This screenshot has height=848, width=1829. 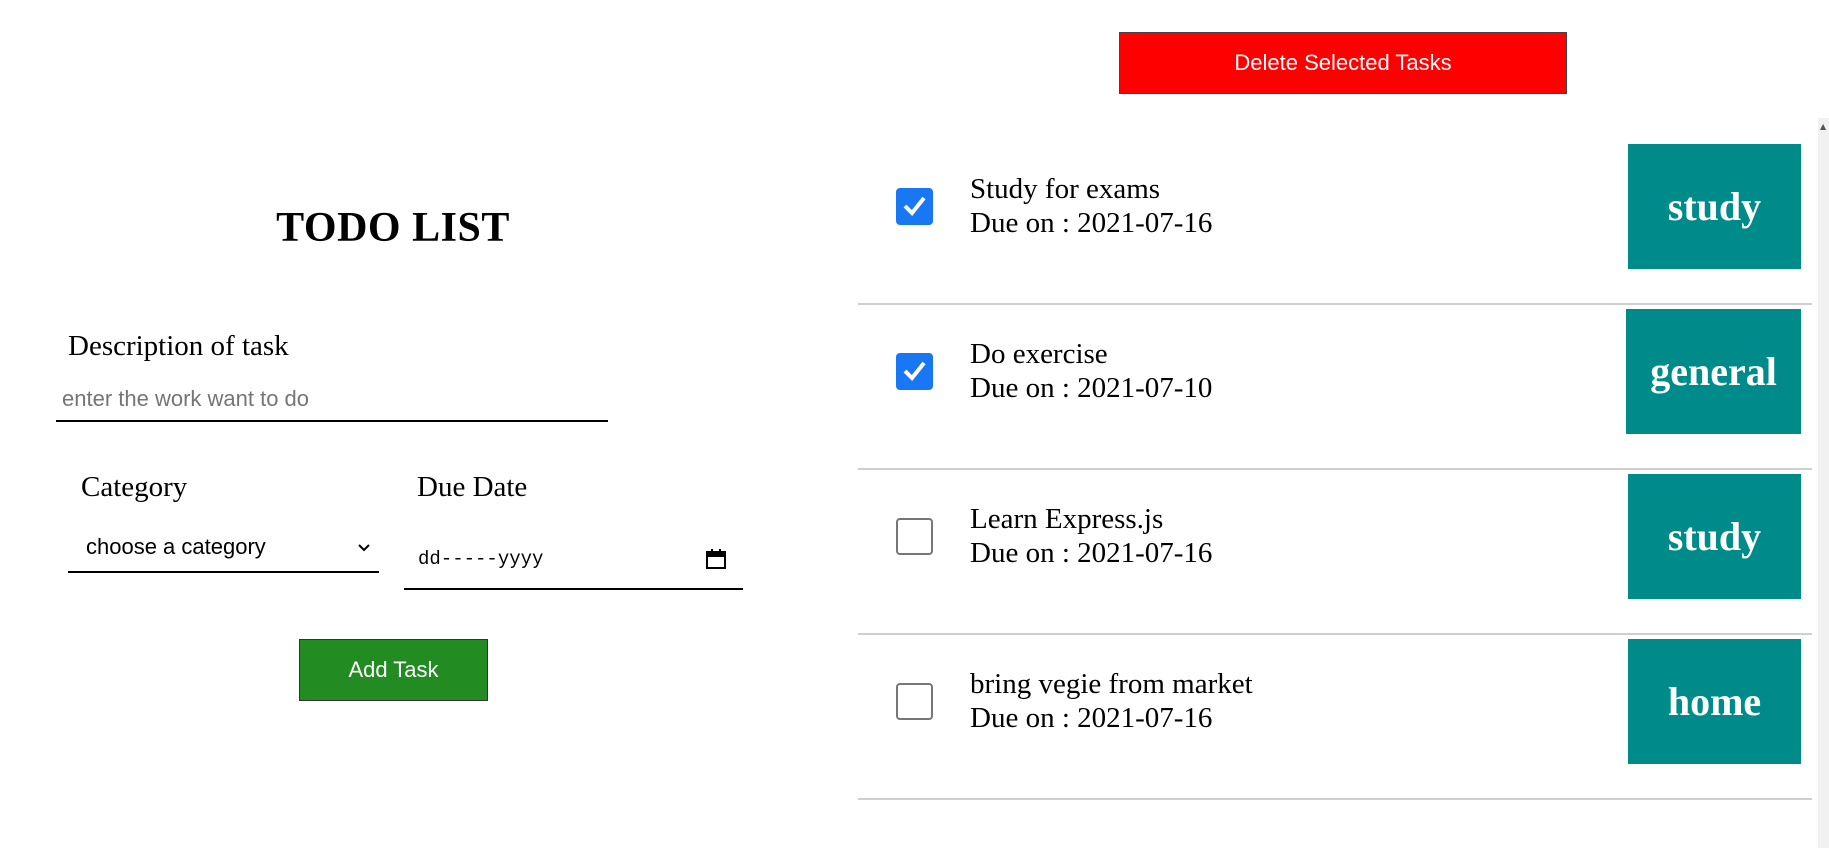 What do you see at coordinates (1067, 519) in the screenshot?
I see `task-description: Learn Express.js` at bounding box center [1067, 519].